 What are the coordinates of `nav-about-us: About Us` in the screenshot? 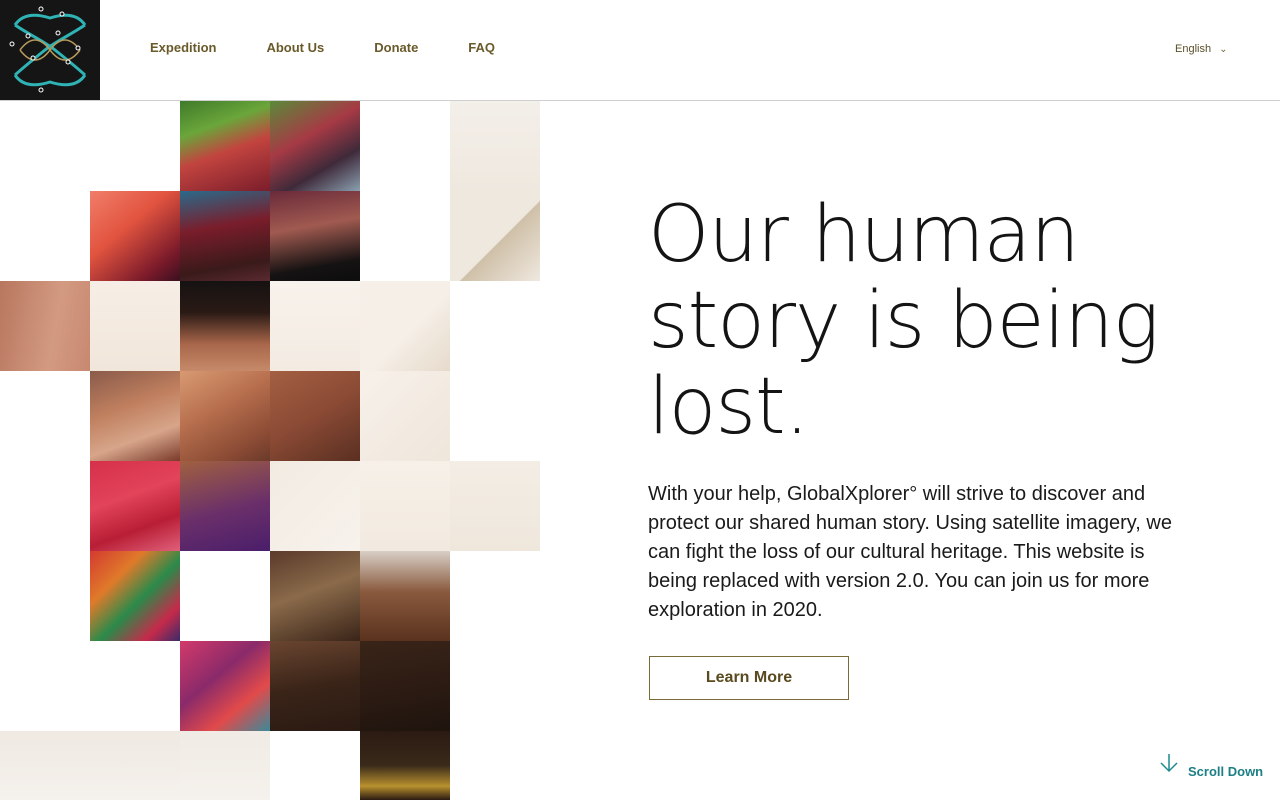 It's located at (295, 47).